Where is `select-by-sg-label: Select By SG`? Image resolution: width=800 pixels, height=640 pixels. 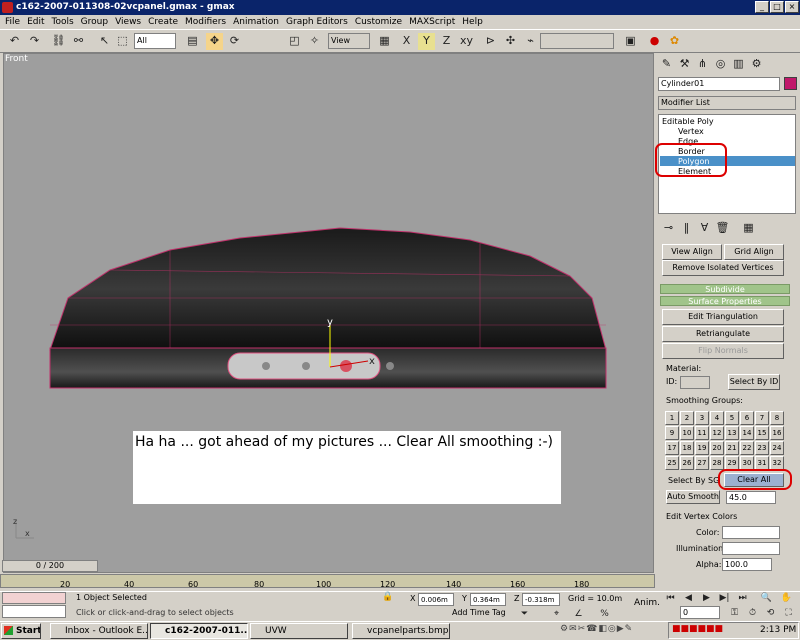
select-by-sg-label: Select By SG is located at coordinates (693, 480).